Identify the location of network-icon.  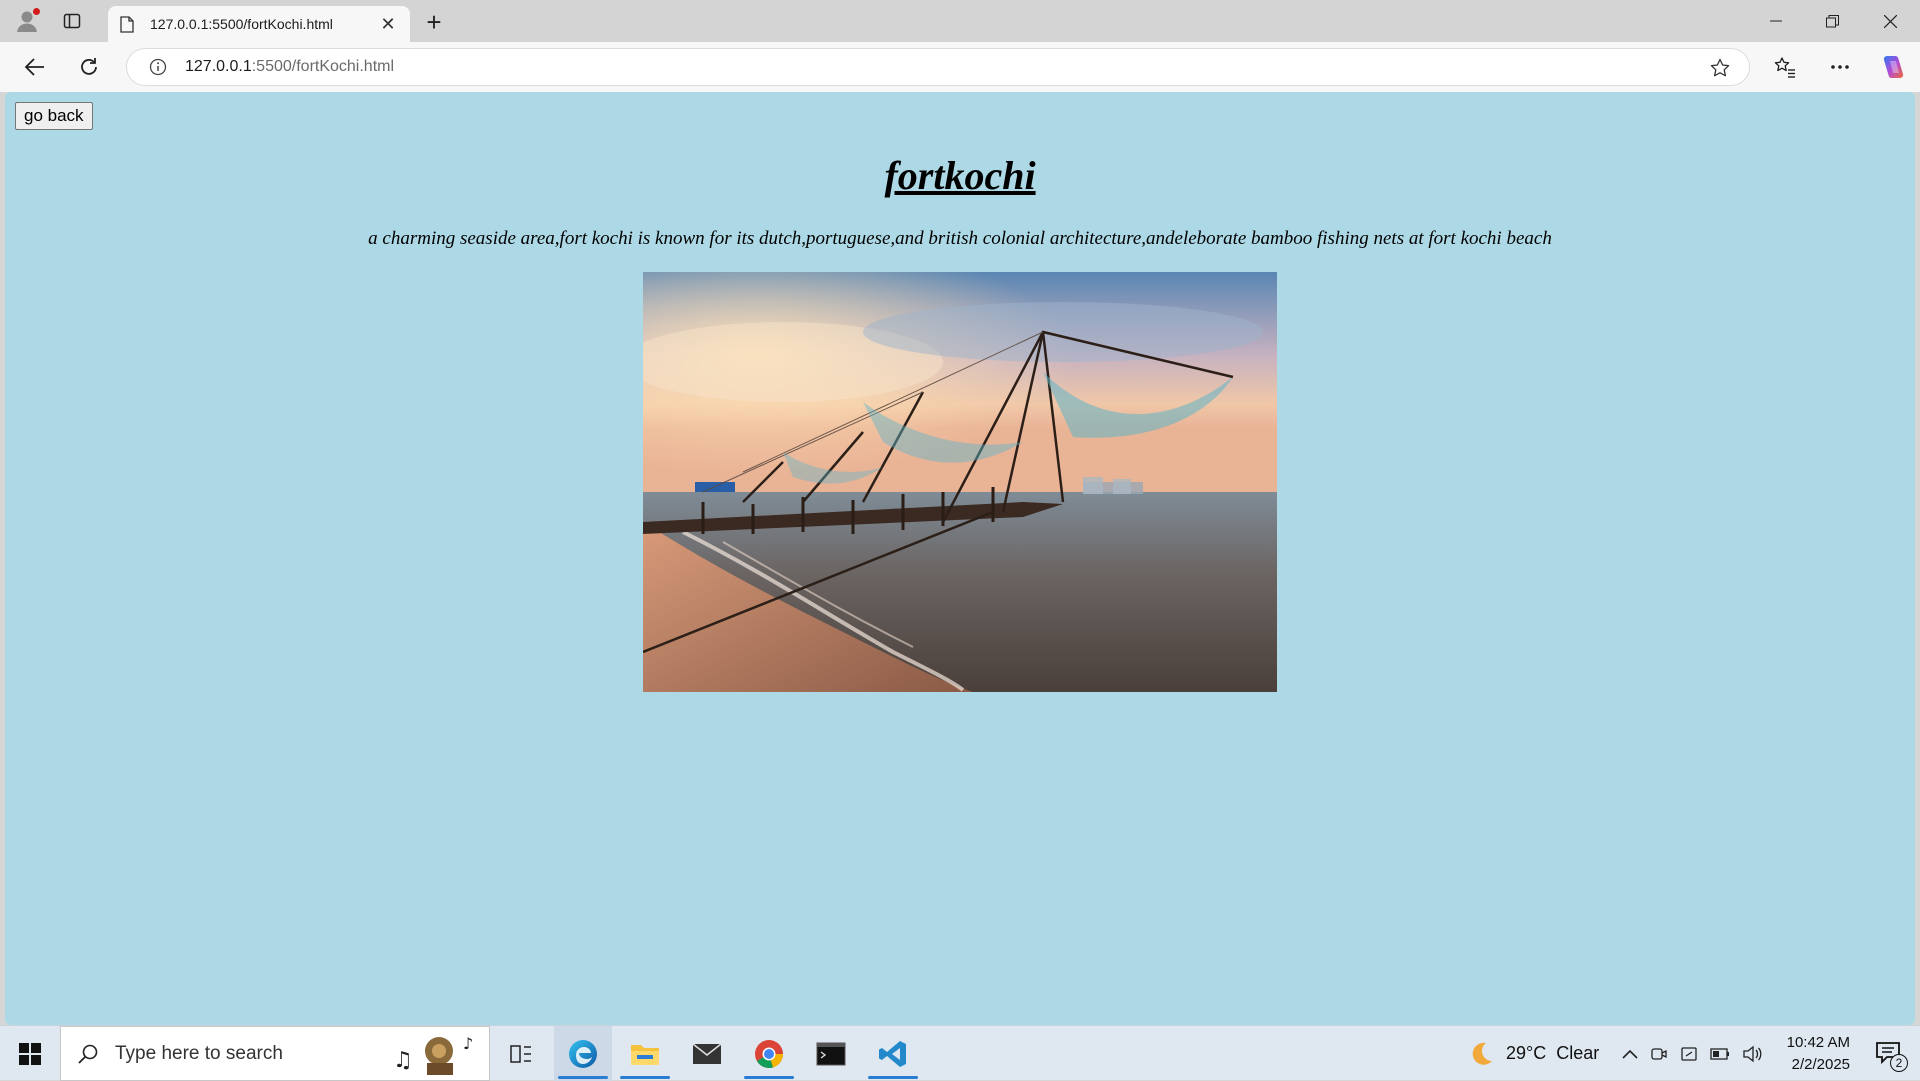
(1689, 1054).